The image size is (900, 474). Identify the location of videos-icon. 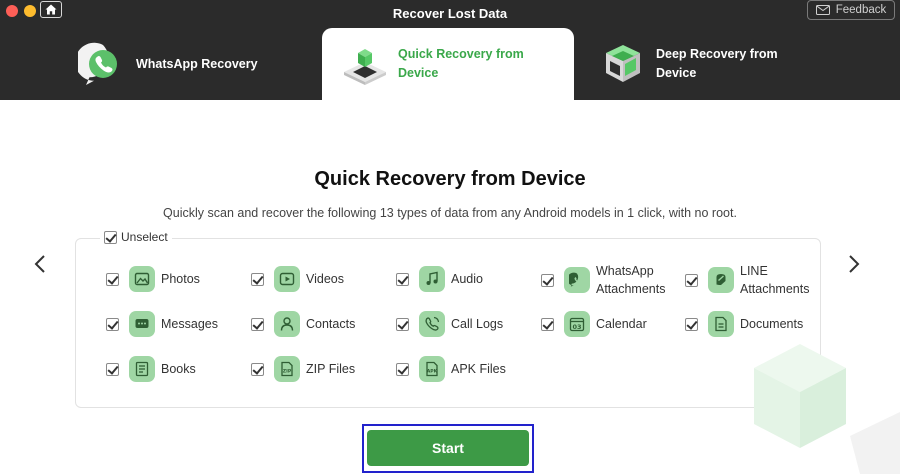
(287, 279).